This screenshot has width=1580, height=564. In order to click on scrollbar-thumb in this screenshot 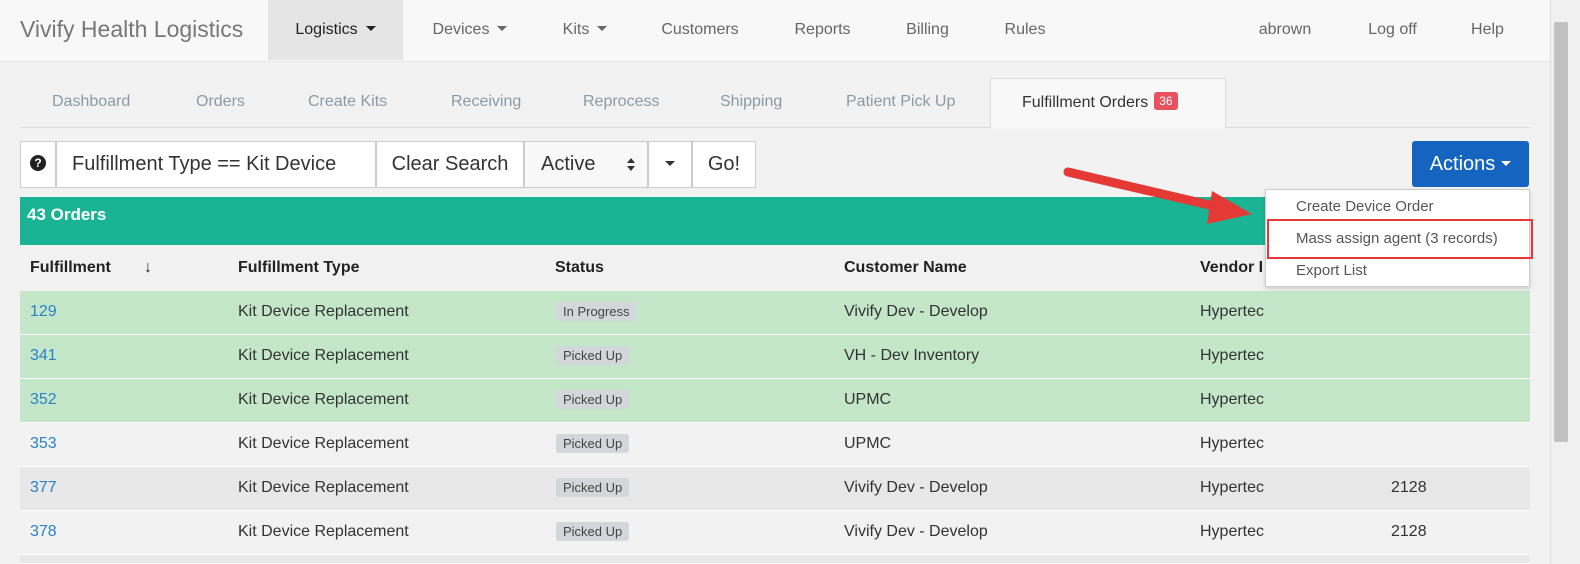, I will do `click(1561, 232)`.